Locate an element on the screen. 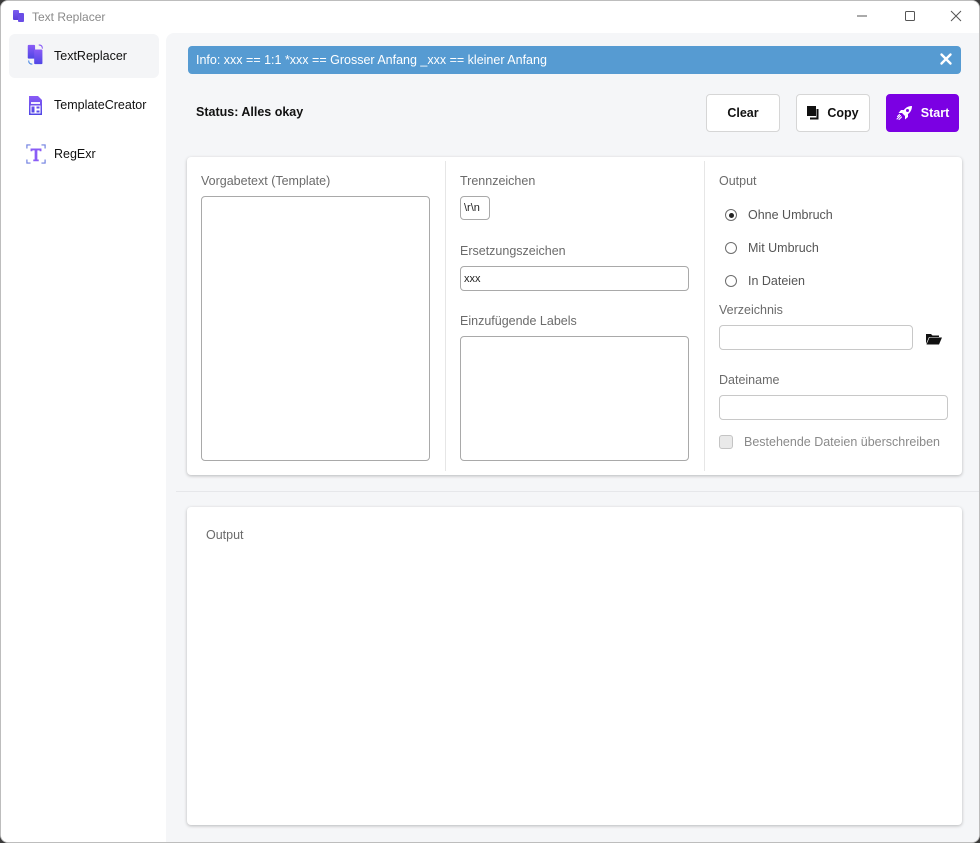  output-label: Output is located at coordinates (225, 535).